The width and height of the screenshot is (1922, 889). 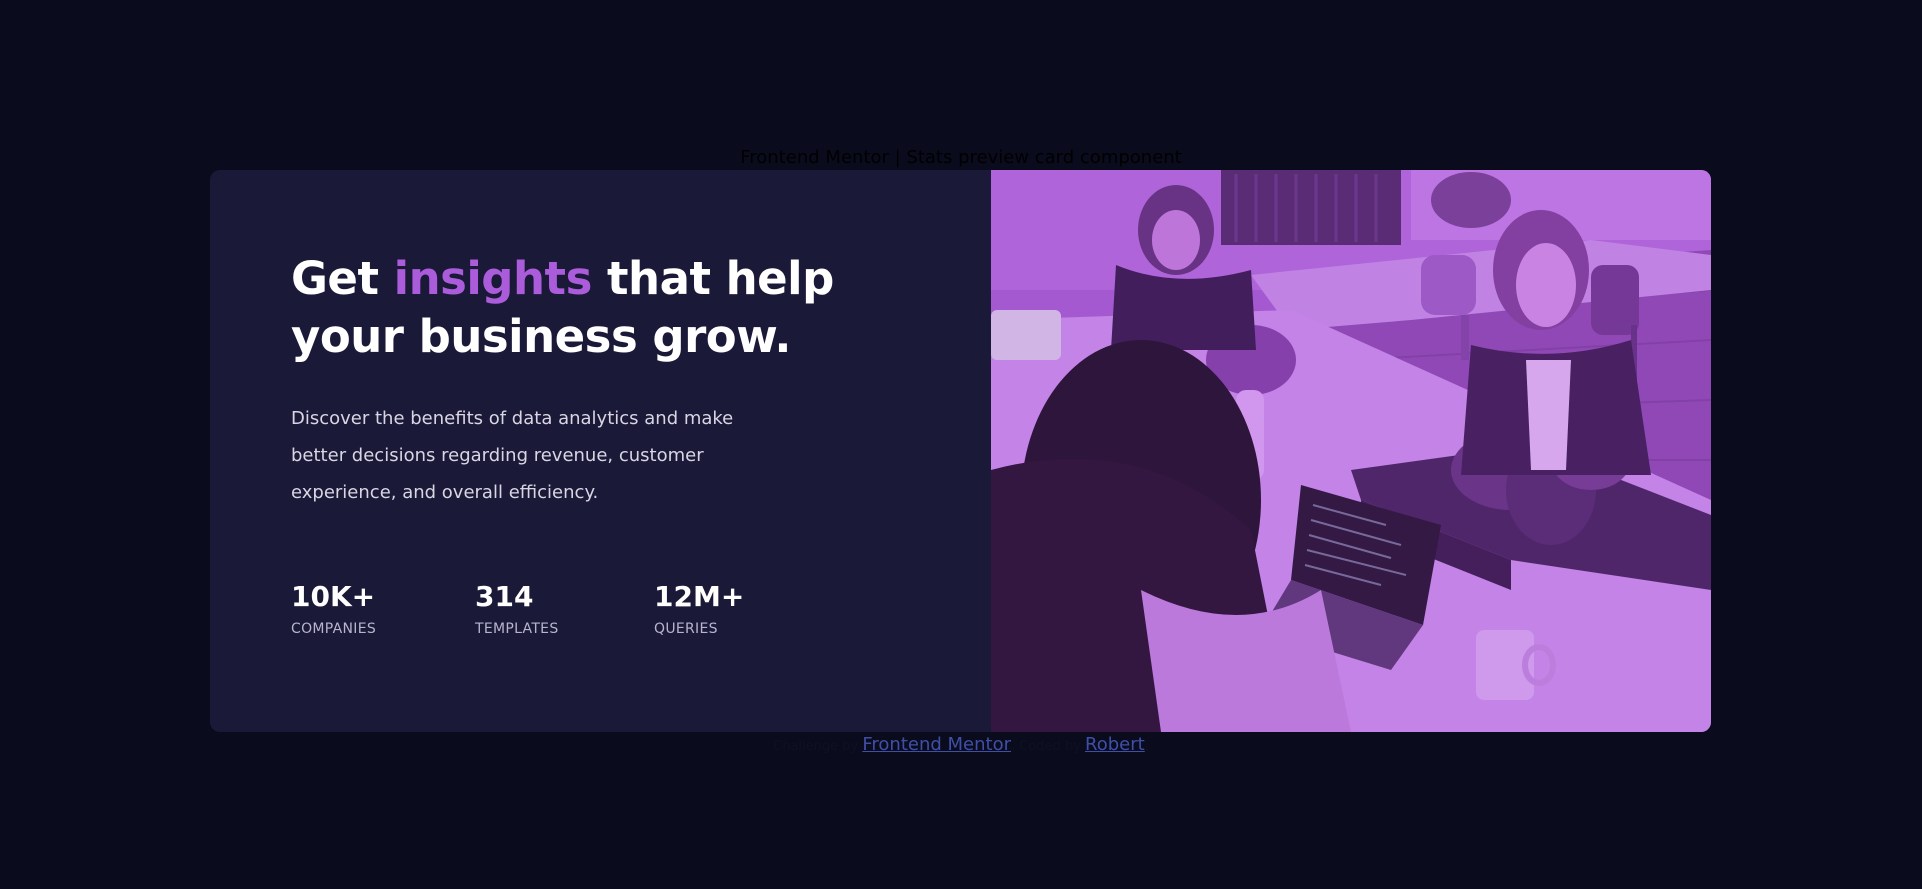 What do you see at coordinates (936, 744) in the screenshot?
I see `frontend-mentor-link: Frontend Mentor` at bounding box center [936, 744].